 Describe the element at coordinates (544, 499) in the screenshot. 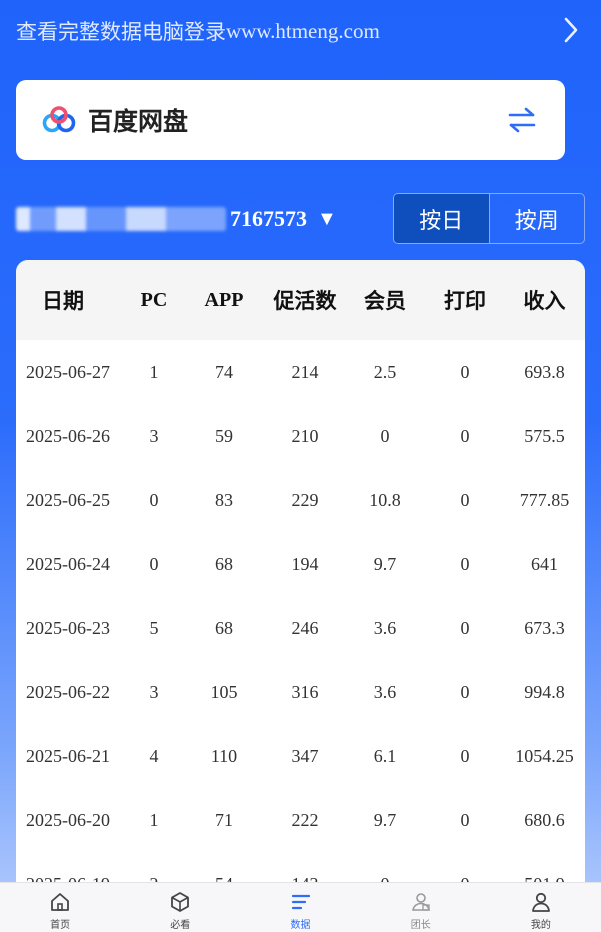

I see `cell-income: 777.85` at that location.